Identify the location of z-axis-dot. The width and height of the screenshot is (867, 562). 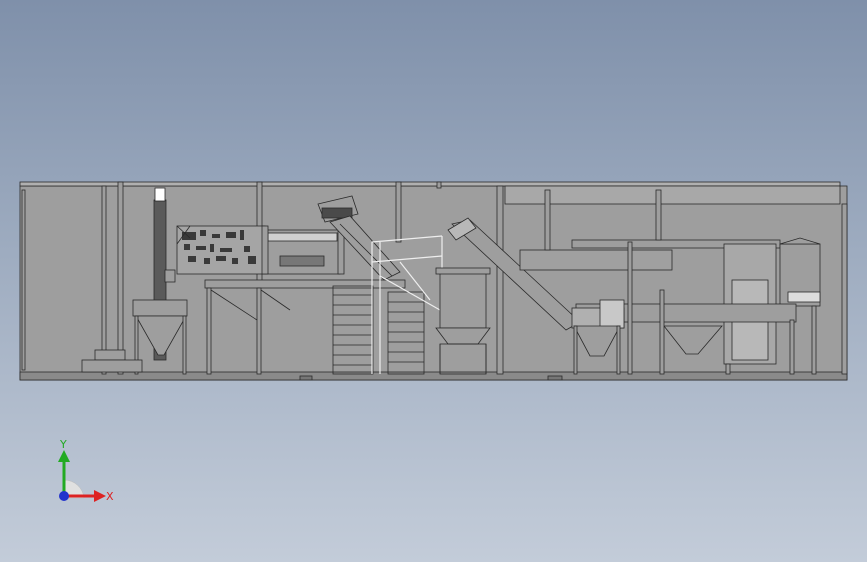
(64, 496).